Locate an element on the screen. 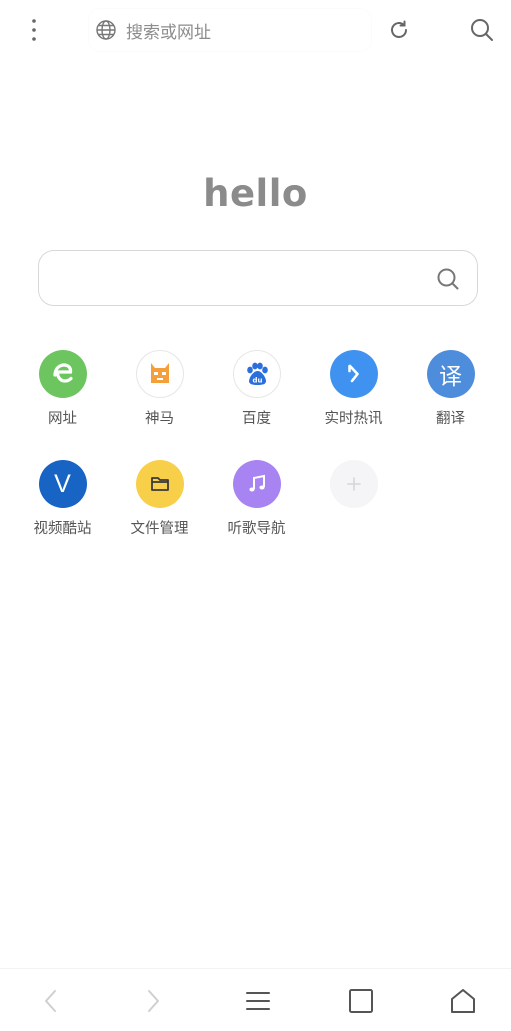 The image size is (511, 1031). baidu-paw-icon: du is located at coordinates (256, 374).